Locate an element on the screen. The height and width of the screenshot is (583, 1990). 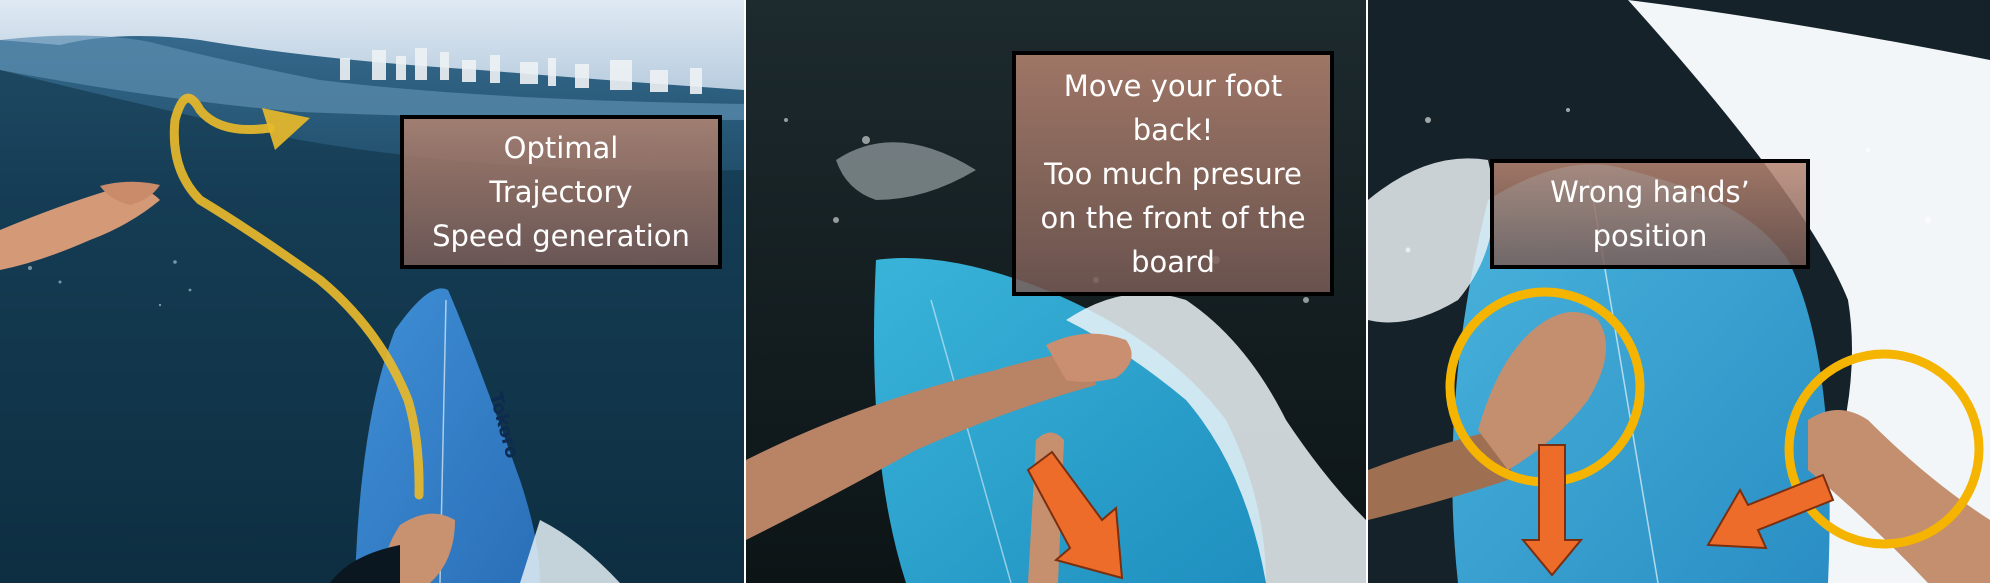
caption-line: Move your foot is located at coordinates (1173, 85).